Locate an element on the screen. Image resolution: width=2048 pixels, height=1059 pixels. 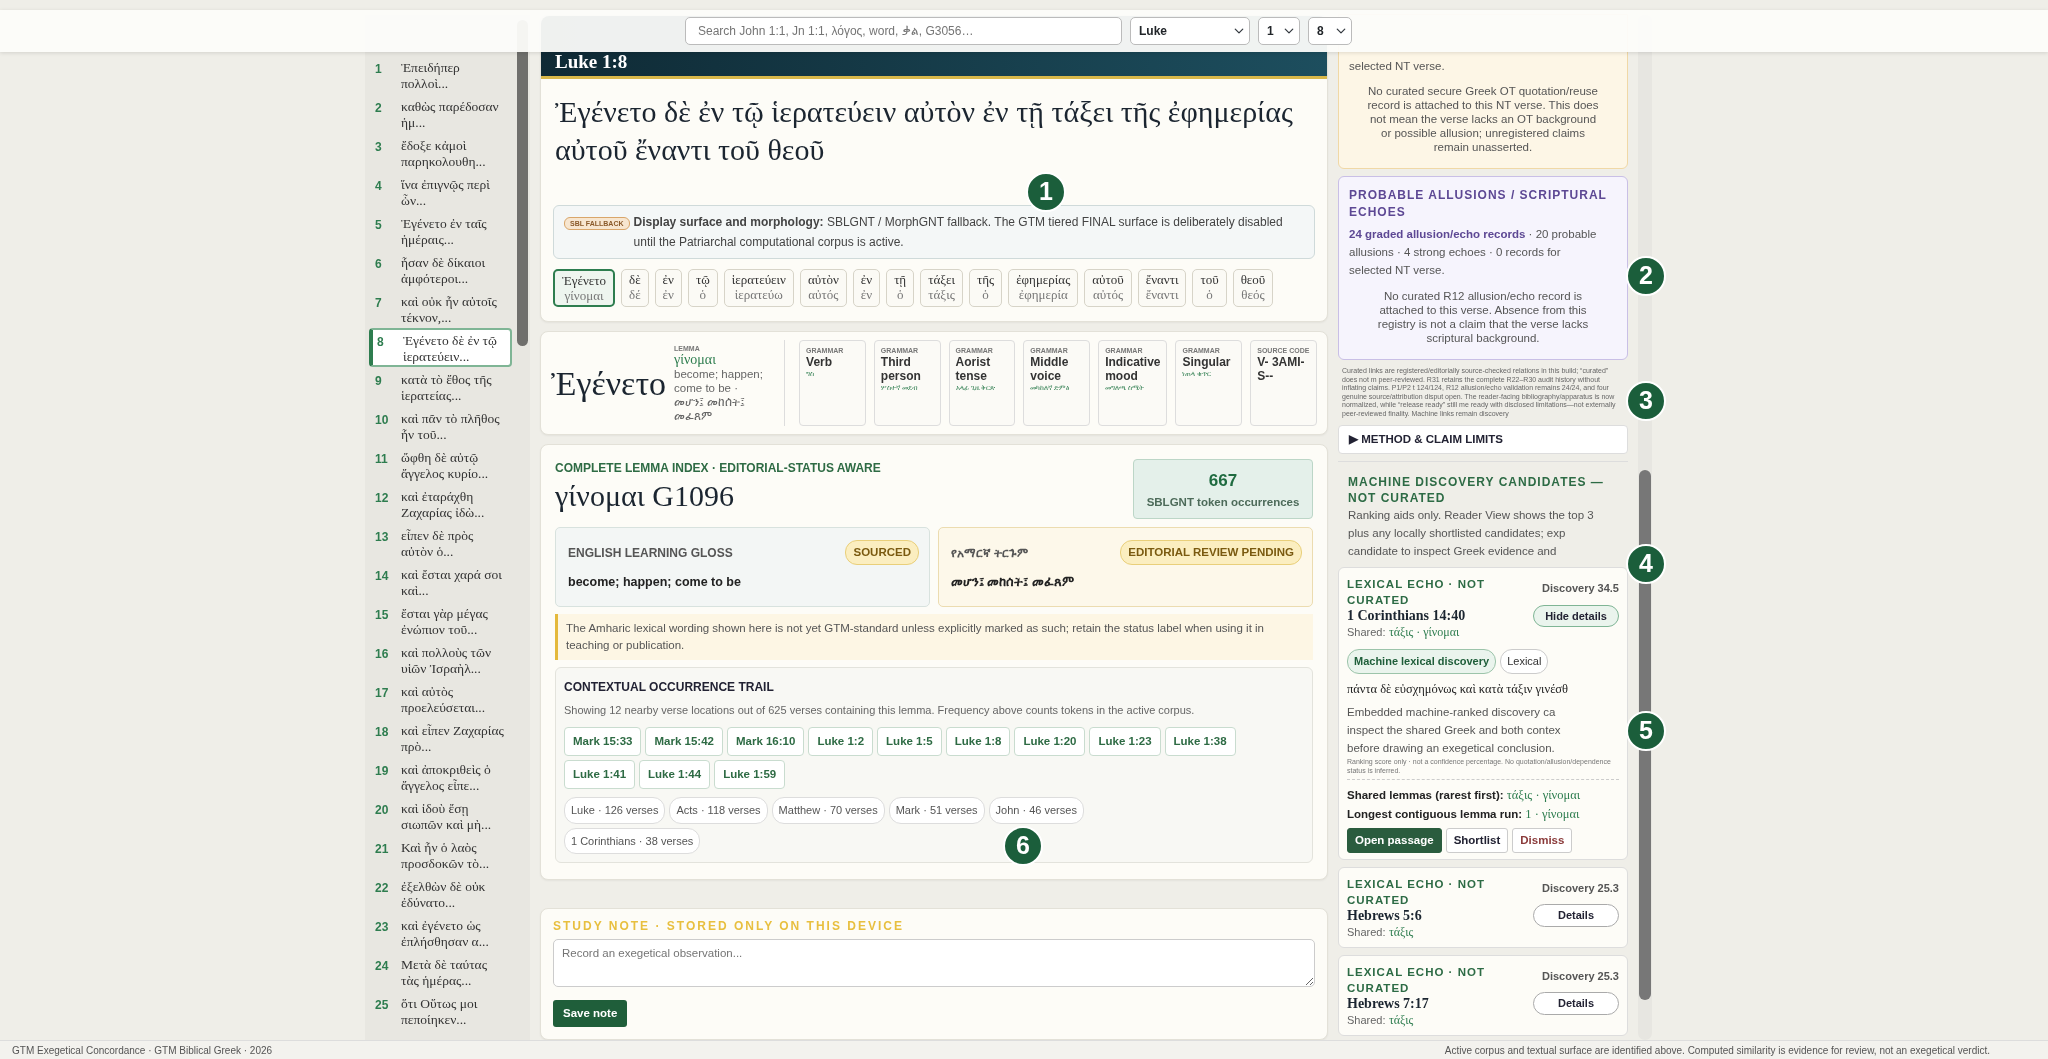
word-chip: αὐτοῦ αὐτός is located at coordinates (1108, 288).